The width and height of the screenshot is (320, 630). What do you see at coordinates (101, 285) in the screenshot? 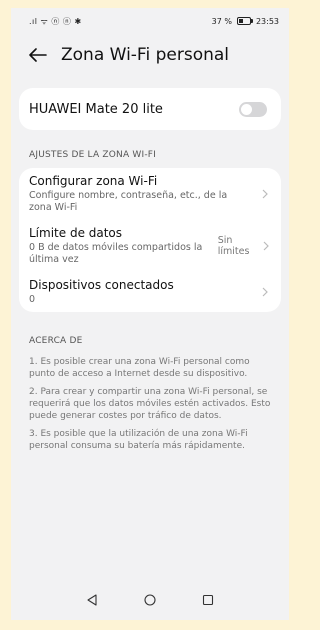
I see `list-item-title: Dispositivos conectados` at bounding box center [101, 285].